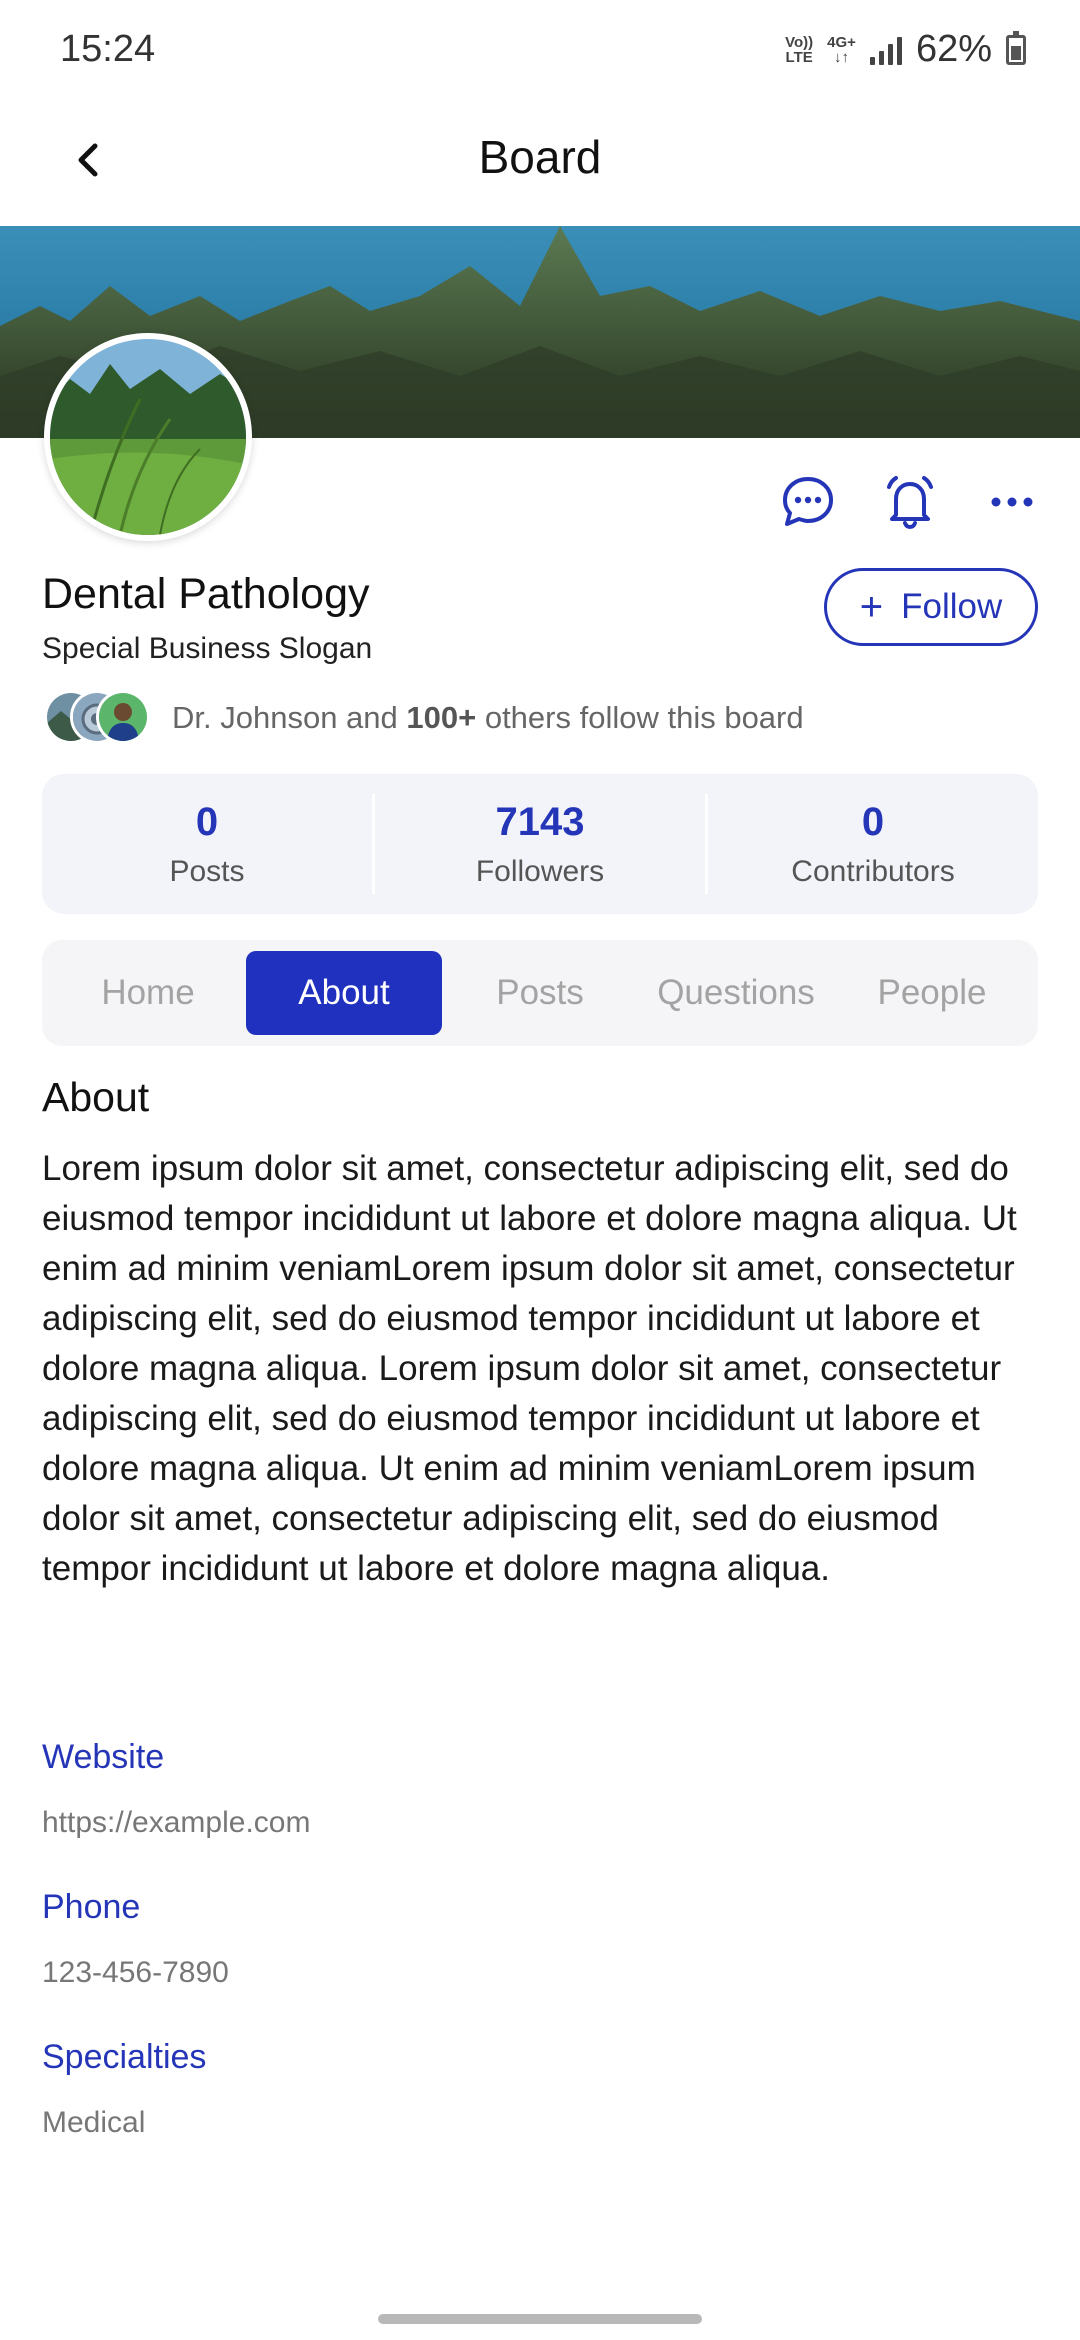 Image resolution: width=1080 pixels, height=2340 pixels. I want to click on battery-icon, so click(1016, 47).